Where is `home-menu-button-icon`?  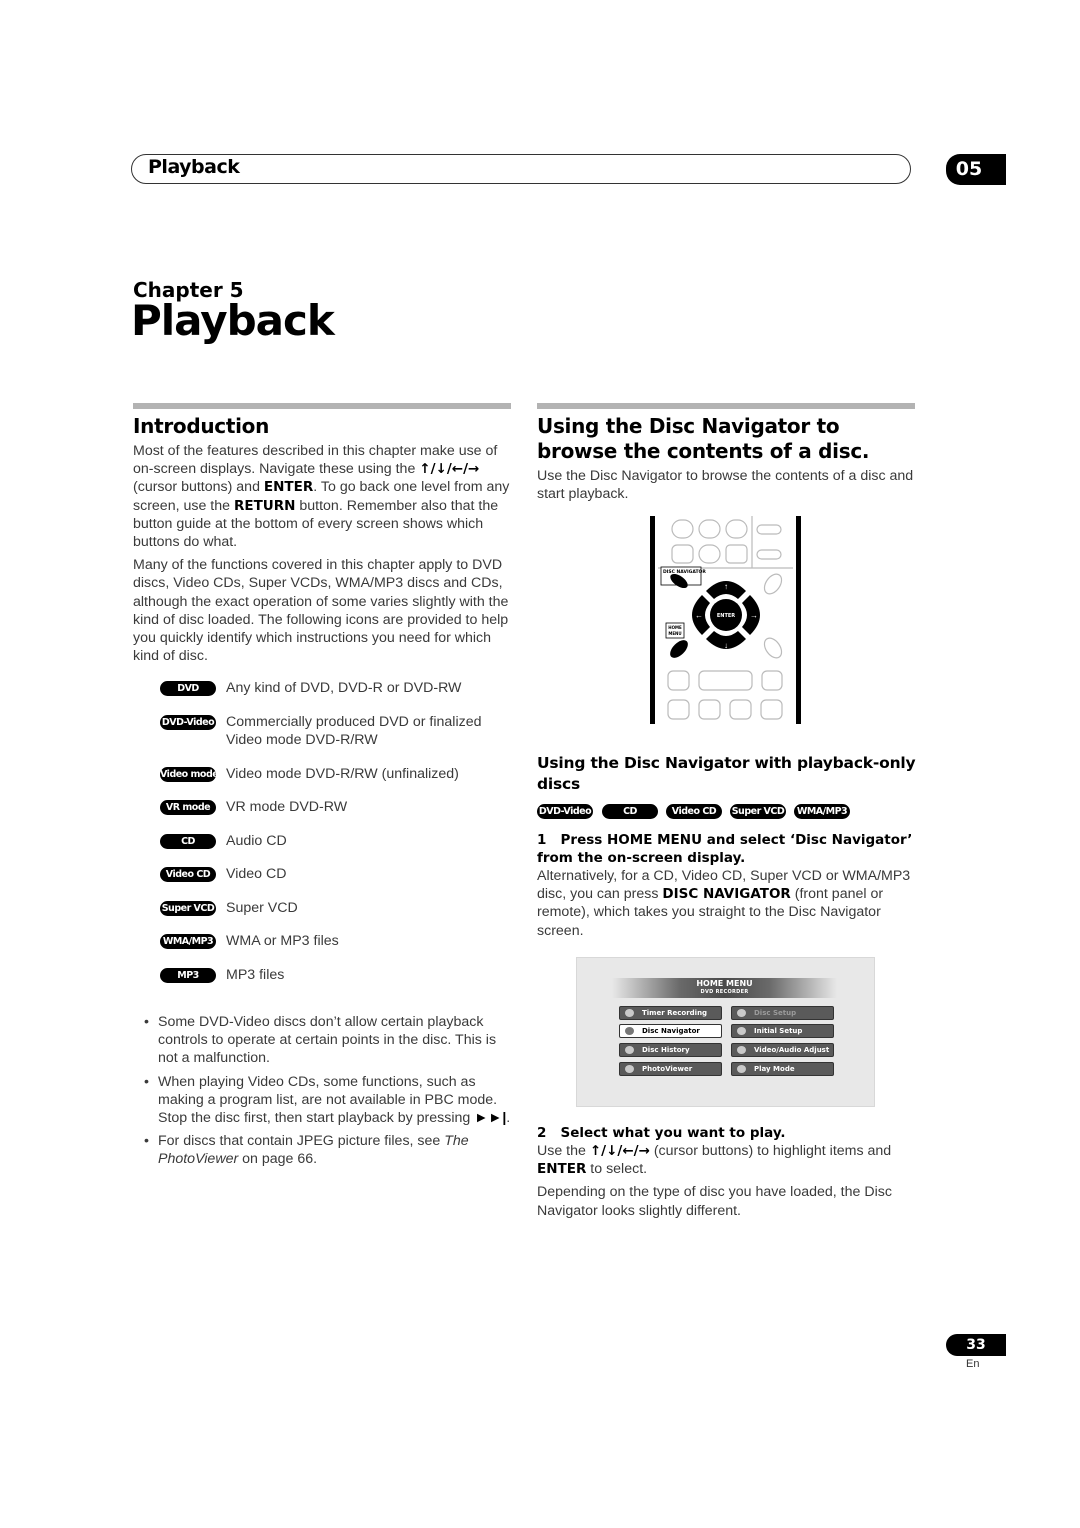 home-menu-button-icon is located at coordinates (679, 649).